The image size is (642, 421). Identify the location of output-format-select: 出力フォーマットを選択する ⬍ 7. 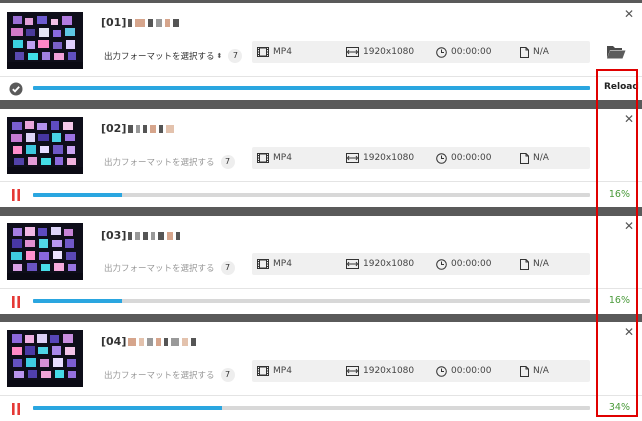
(173, 56).